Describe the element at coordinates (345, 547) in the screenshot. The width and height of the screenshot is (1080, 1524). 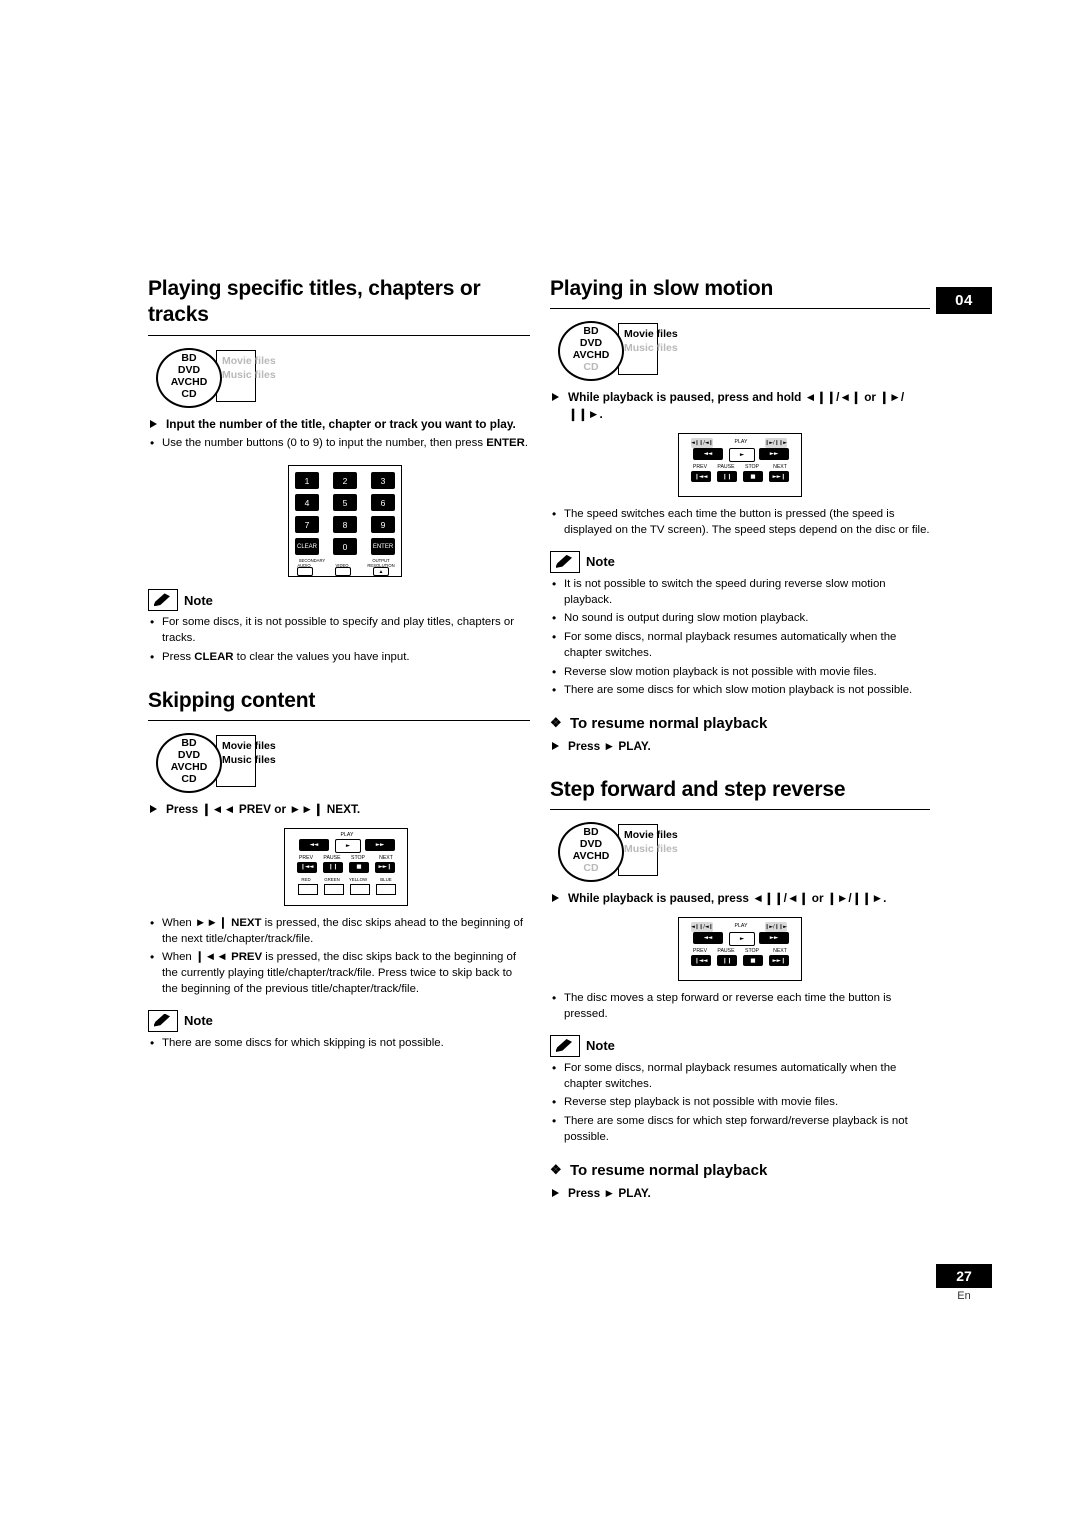
I see `key-0: 0` at that location.